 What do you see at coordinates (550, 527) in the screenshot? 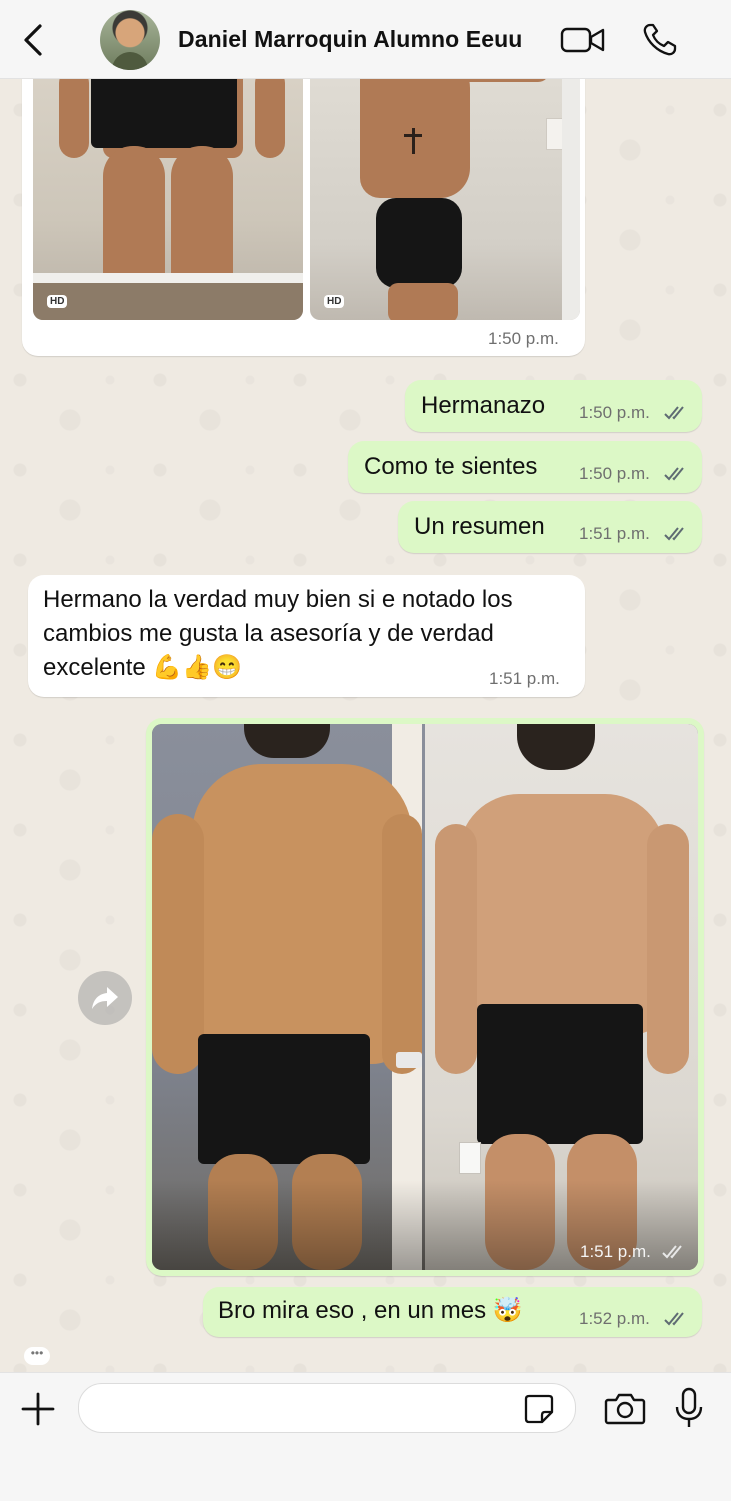
I see `message-bubble-outgoing: Un resumen 1:51 p.m.` at bounding box center [550, 527].